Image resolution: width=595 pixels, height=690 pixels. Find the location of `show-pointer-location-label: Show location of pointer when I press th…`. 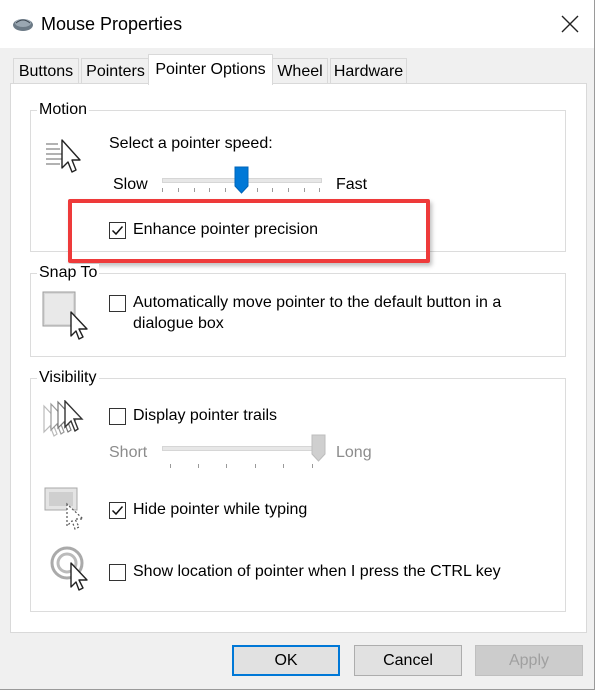

show-pointer-location-label: Show location of pointer when I press th… is located at coordinates (317, 572).